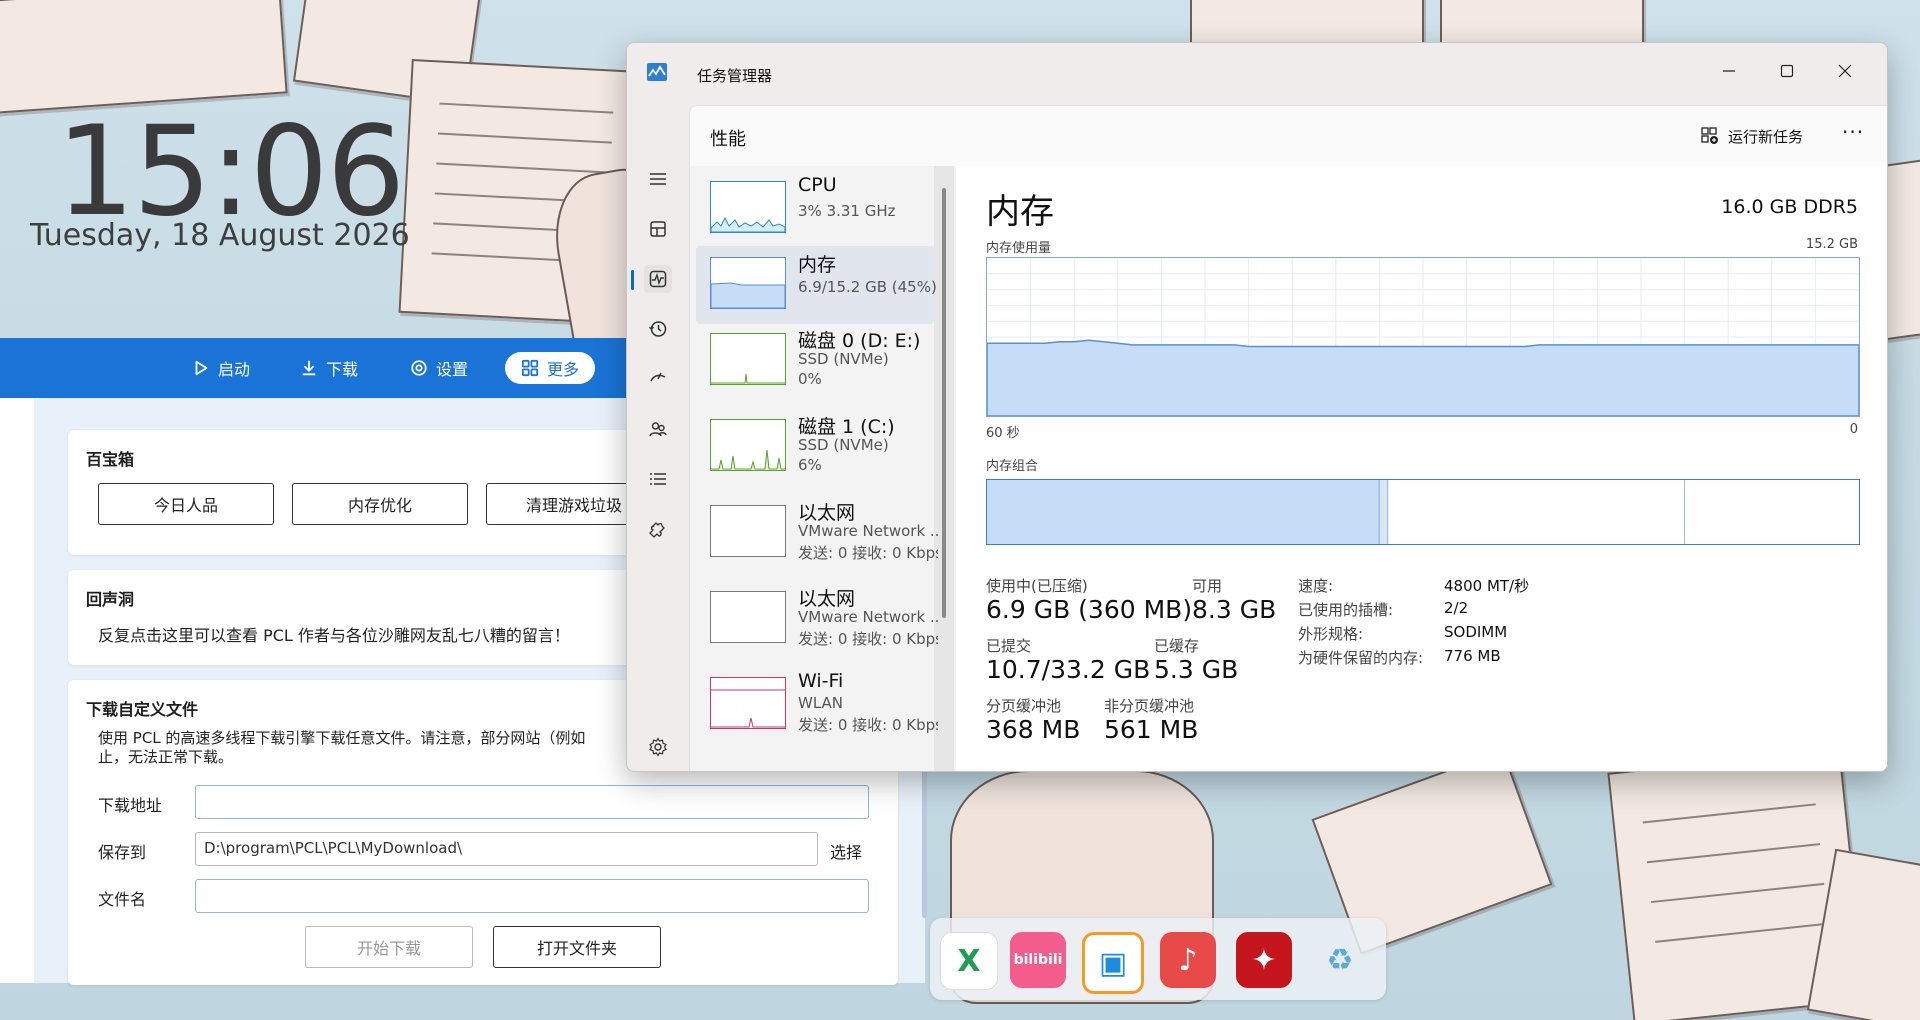  What do you see at coordinates (1288, 136) in the screenshot?
I see `performance-header: 性能 运行新任务 ···` at bounding box center [1288, 136].